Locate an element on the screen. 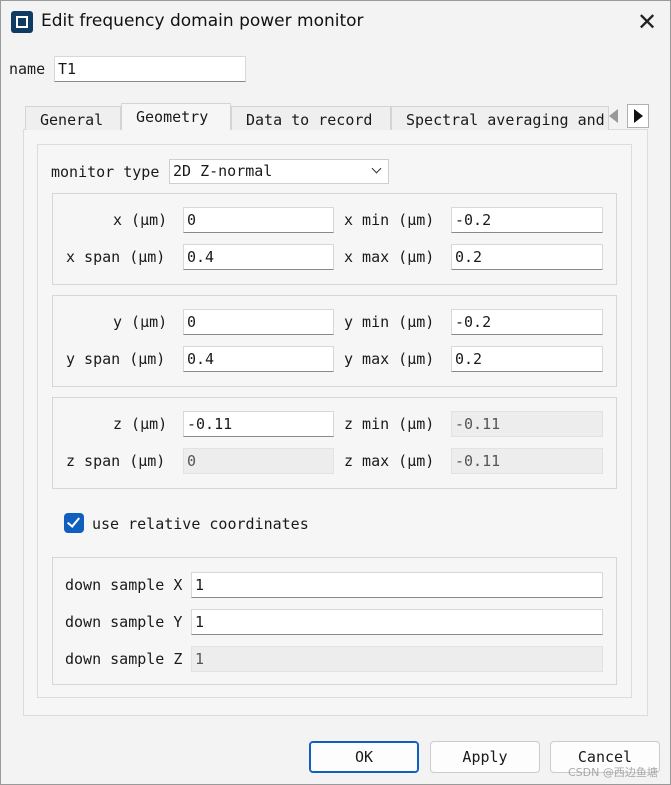  use-relative-label: use relative coordinates is located at coordinates (200, 524).